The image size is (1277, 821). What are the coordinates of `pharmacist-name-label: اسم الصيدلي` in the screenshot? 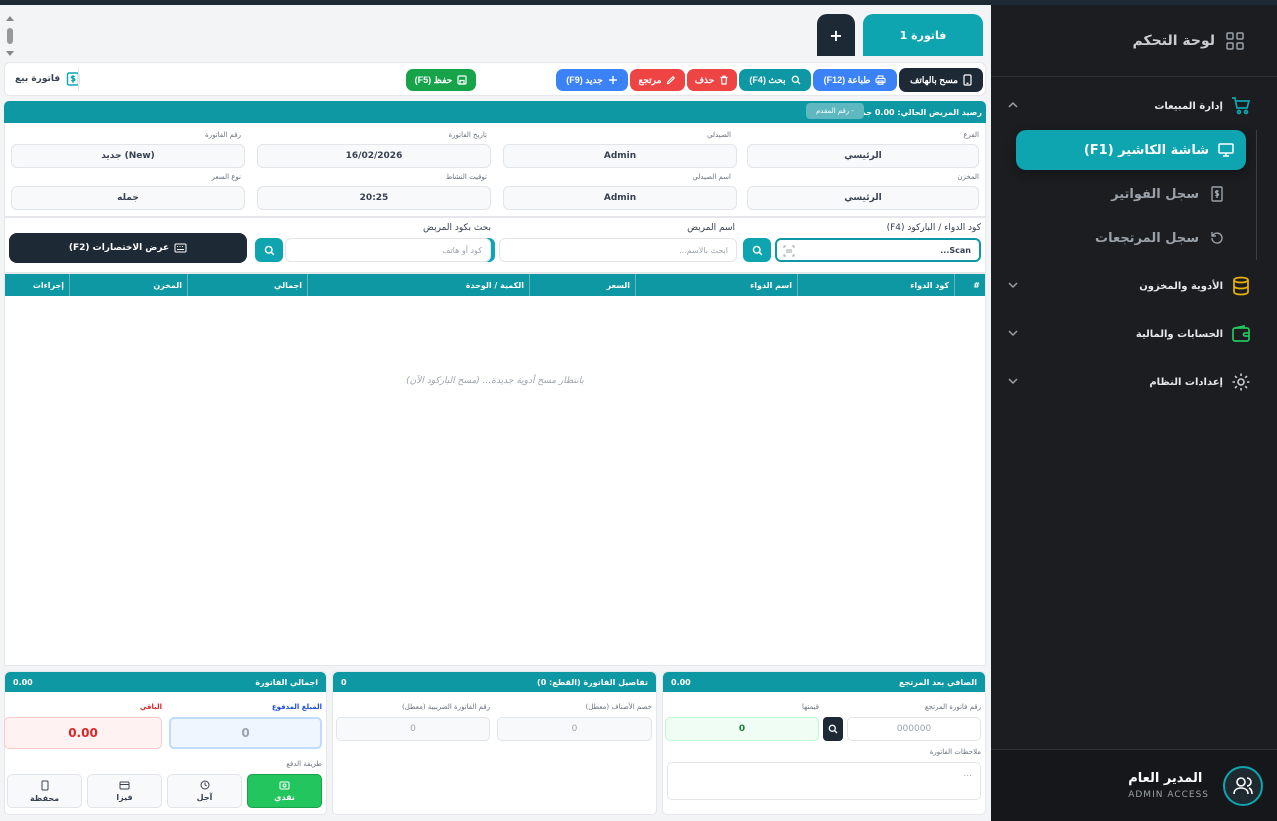 It's located at (711, 177).